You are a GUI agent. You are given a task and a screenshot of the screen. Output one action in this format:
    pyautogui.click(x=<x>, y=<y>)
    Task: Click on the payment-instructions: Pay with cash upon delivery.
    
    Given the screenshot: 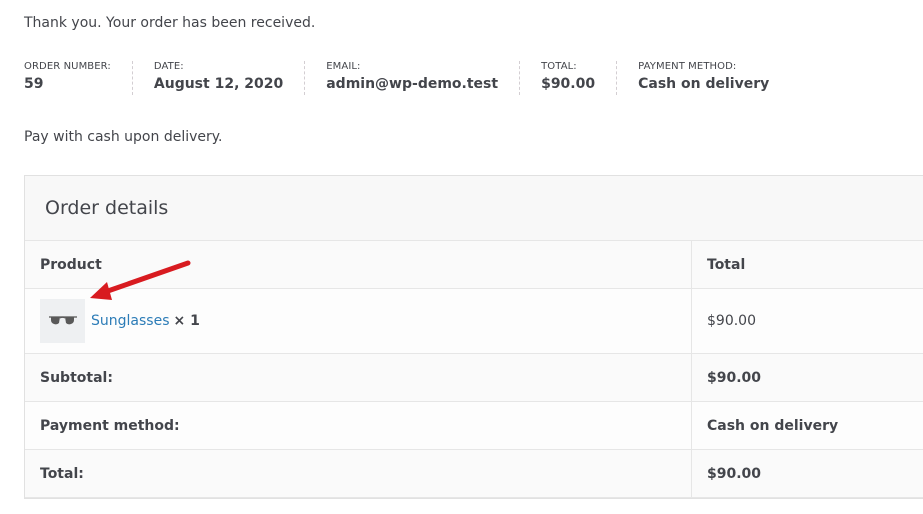 What is the action you would take?
    pyautogui.click(x=123, y=137)
    